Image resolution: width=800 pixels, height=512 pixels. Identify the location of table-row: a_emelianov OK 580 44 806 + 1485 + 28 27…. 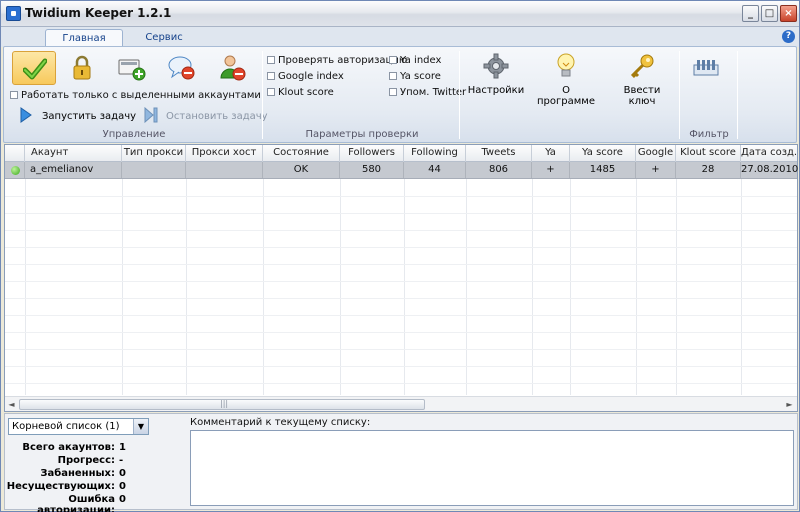
(401, 170).